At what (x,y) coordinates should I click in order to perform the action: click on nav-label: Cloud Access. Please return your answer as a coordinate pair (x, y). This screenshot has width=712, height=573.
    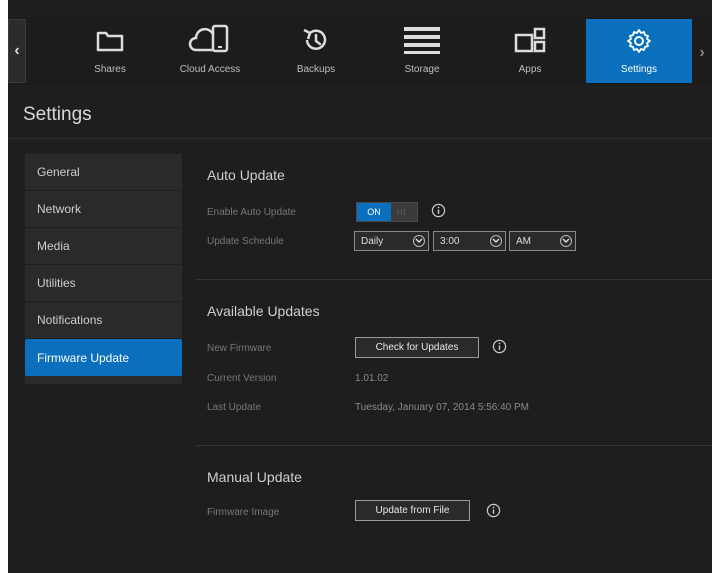
    Looking at the image, I should click on (210, 69).